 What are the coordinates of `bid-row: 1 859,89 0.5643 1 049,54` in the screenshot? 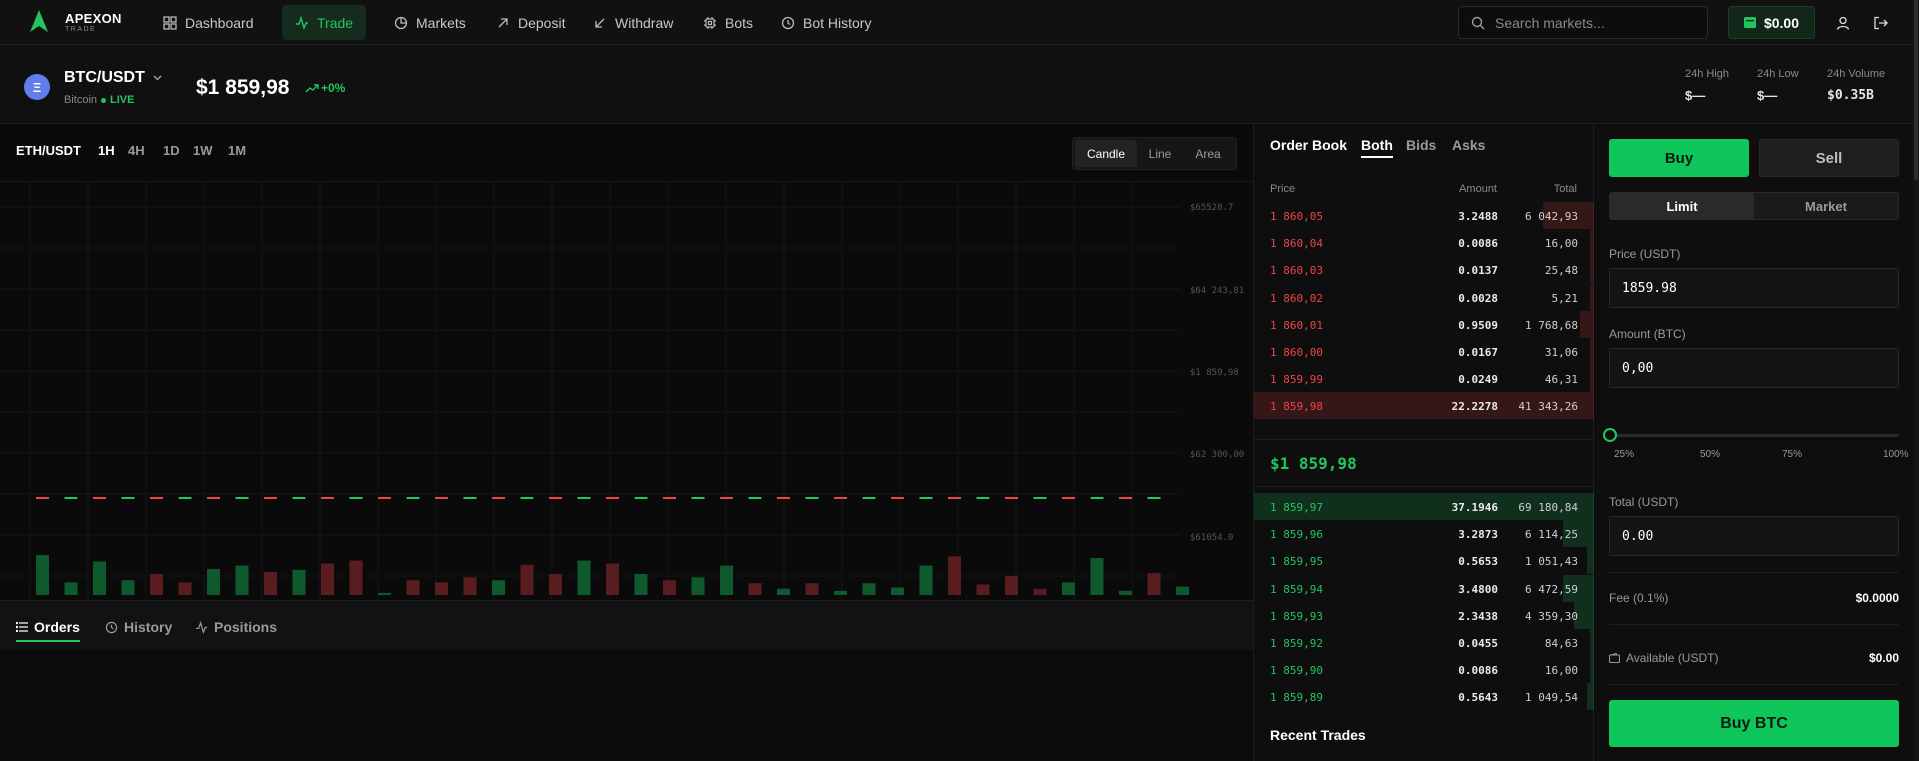 It's located at (1424, 697).